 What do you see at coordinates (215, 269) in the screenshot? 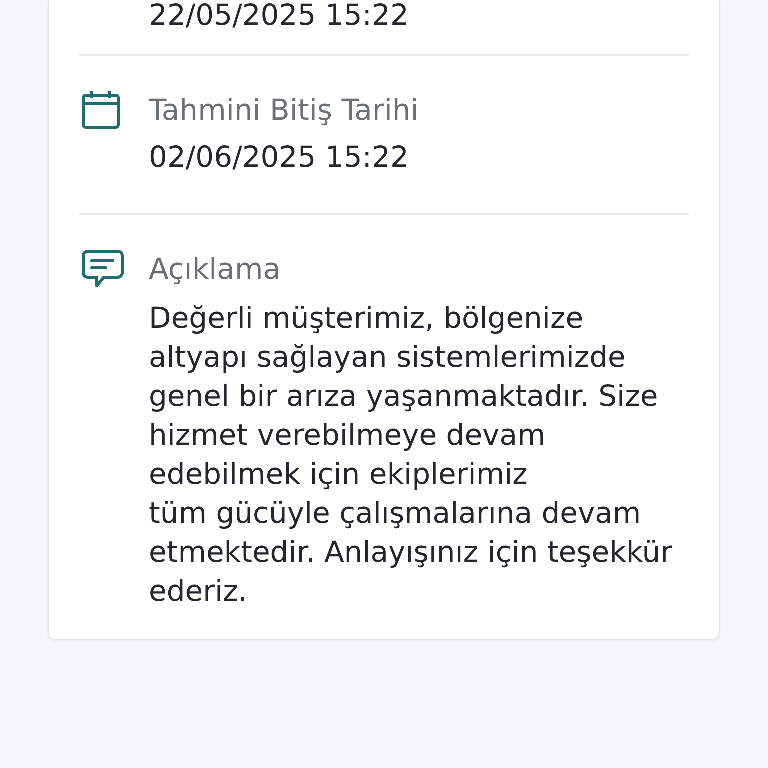
I see `field-label: Açıklama` at bounding box center [215, 269].